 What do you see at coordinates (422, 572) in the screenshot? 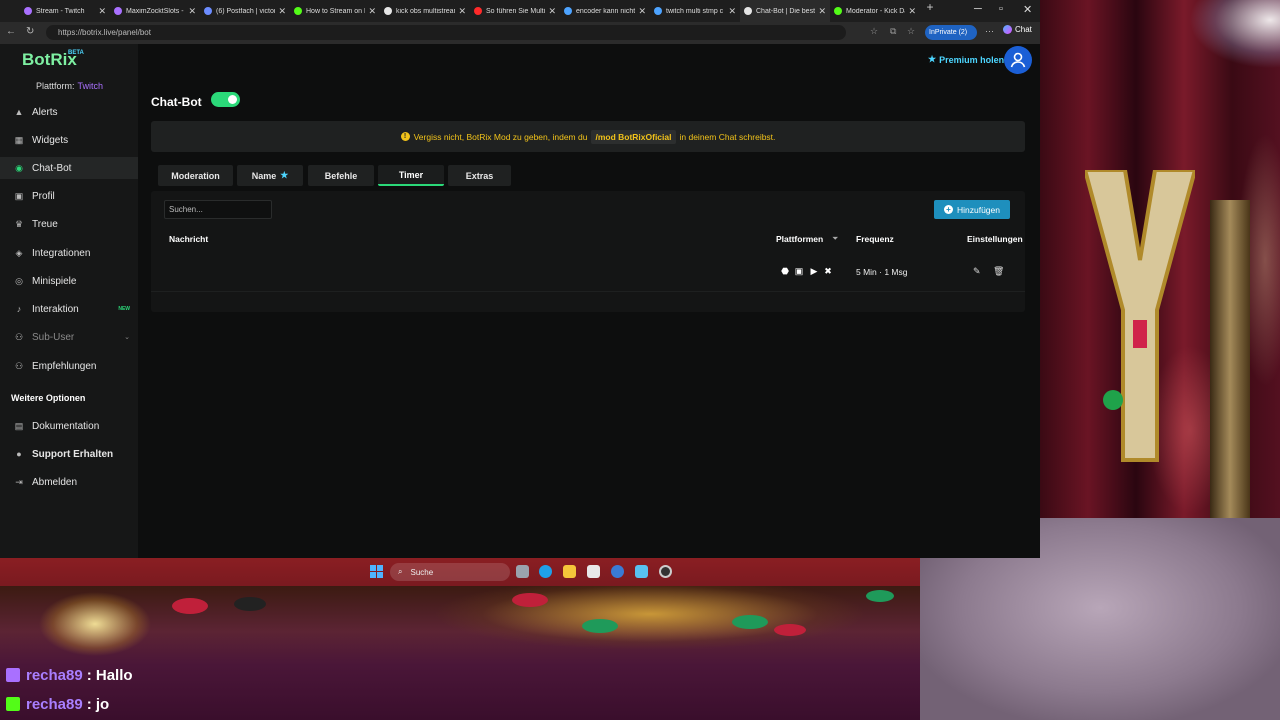
I see `taskbar-search-label: Suche` at bounding box center [422, 572].